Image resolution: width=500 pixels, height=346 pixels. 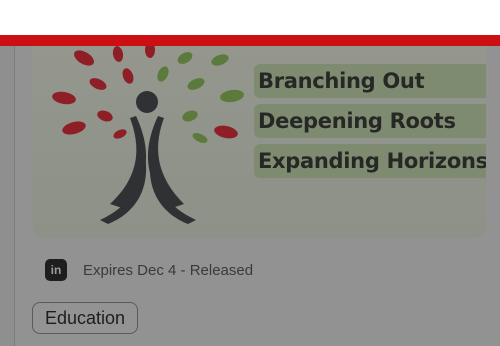 I want to click on banner-line-3: Expanding Horizons, so click(x=370, y=161).